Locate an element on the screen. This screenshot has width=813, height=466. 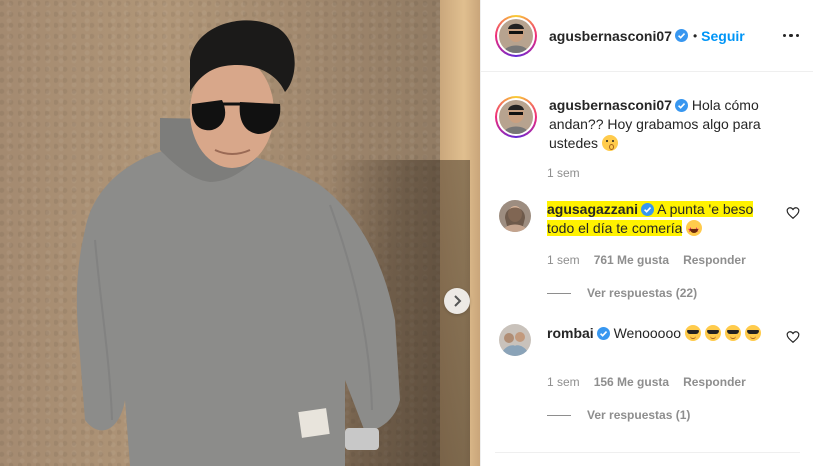
view-replies-button: Ver respuestas (22) is located at coordinates (622, 293).